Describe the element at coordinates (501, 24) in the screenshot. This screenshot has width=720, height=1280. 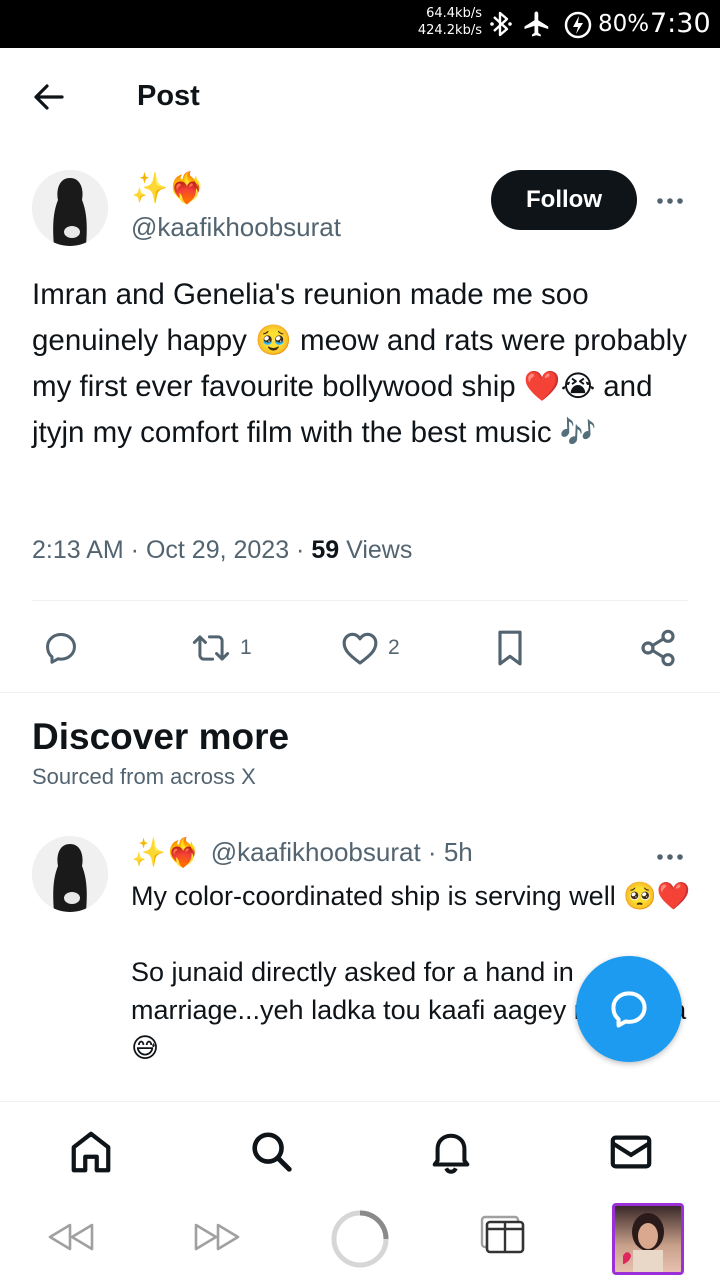
I see `bluetooth-icon` at that location.